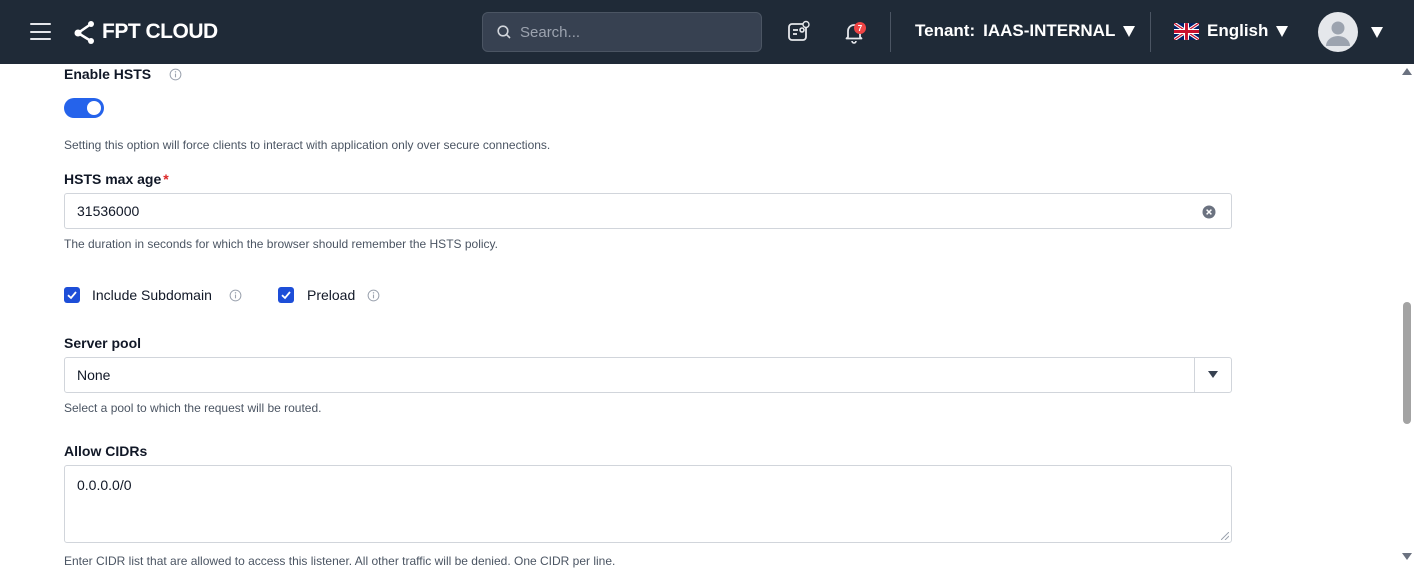  I want to click on menu-icon, so click(40, 31).